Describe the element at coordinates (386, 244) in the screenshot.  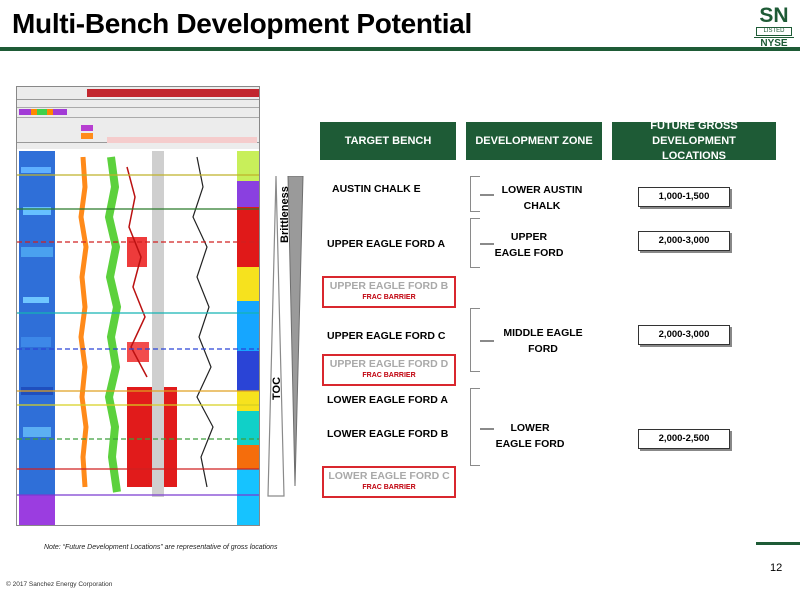
I see `bench-upper-eagle-ford-a: UPPER EAGLE FORD A` at that location.